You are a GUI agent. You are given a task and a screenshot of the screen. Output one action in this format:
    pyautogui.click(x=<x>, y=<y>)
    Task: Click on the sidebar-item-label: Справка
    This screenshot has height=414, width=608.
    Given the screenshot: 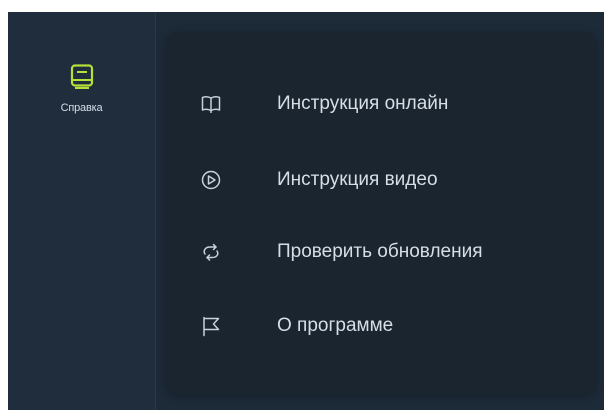 What is the action you would take?
    pyautogui.click(x=81, y=108)
    